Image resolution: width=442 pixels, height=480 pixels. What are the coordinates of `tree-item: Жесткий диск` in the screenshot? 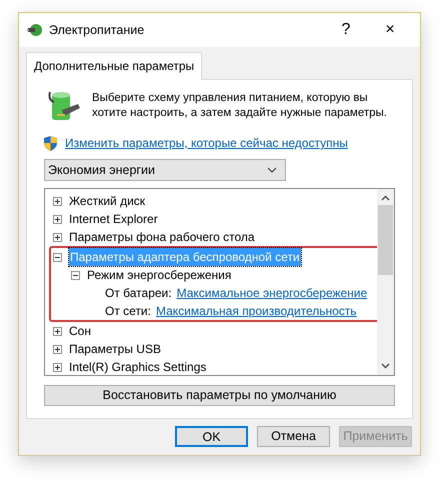 It's located at (107, 201).